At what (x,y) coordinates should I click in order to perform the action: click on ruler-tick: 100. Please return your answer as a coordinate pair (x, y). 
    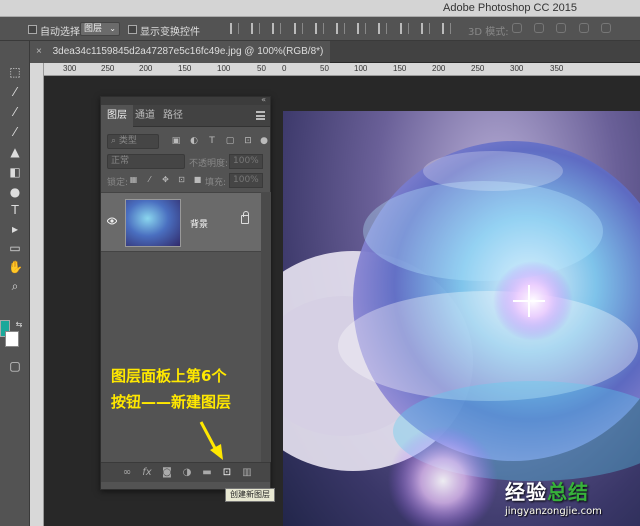
    Looking at the image, I should click on (361, 68).